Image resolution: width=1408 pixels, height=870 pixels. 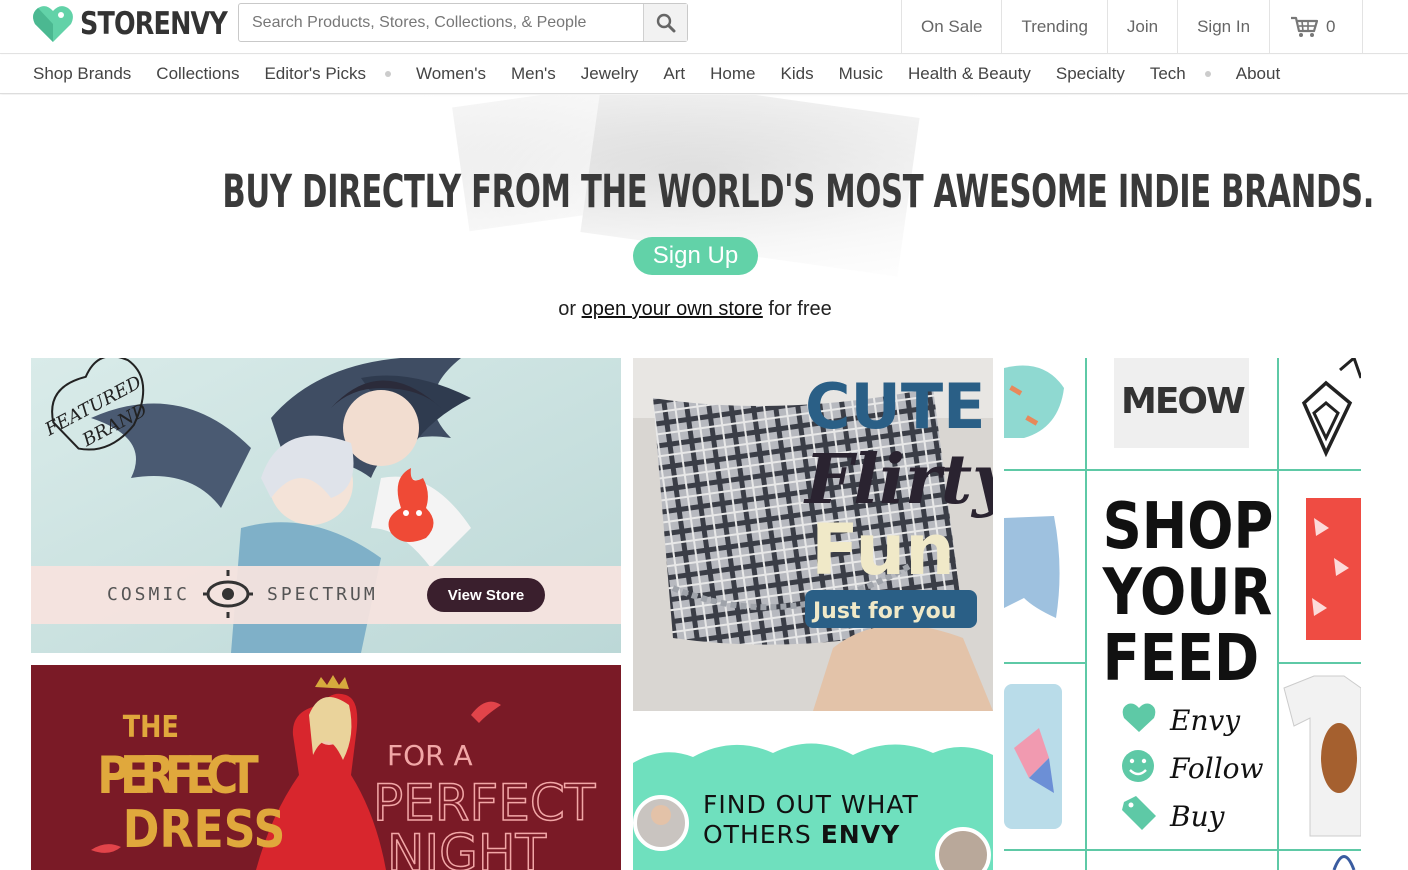 I want to click on perfect-dress-card: THE PERFECT DRESS FOR A PERFECT NIGHT, so click(x=326, y=767).